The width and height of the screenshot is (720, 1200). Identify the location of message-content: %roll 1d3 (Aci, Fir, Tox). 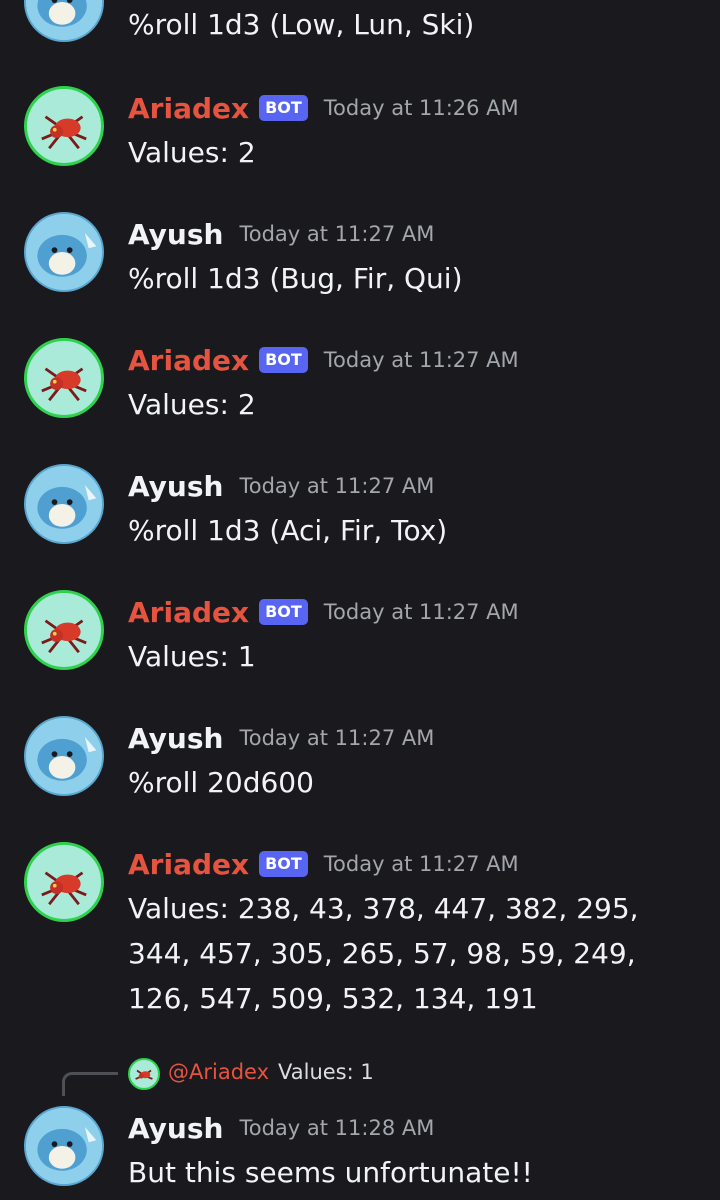
(288, 530).